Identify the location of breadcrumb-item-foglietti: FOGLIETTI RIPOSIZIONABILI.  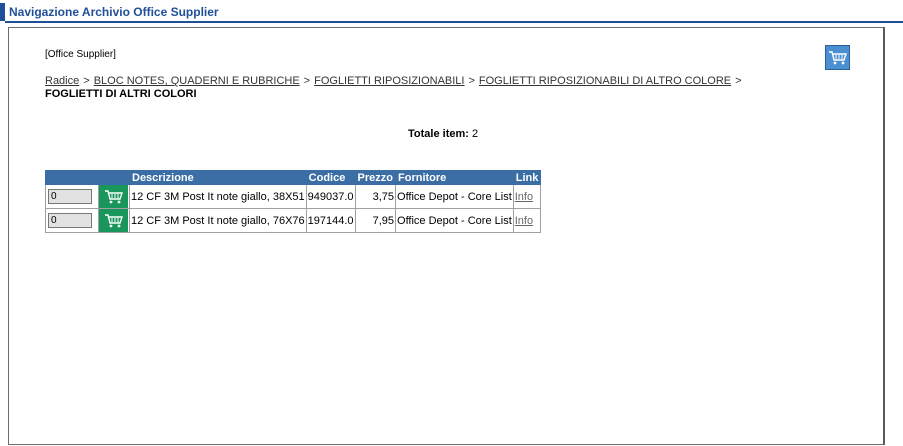
(389, 81).